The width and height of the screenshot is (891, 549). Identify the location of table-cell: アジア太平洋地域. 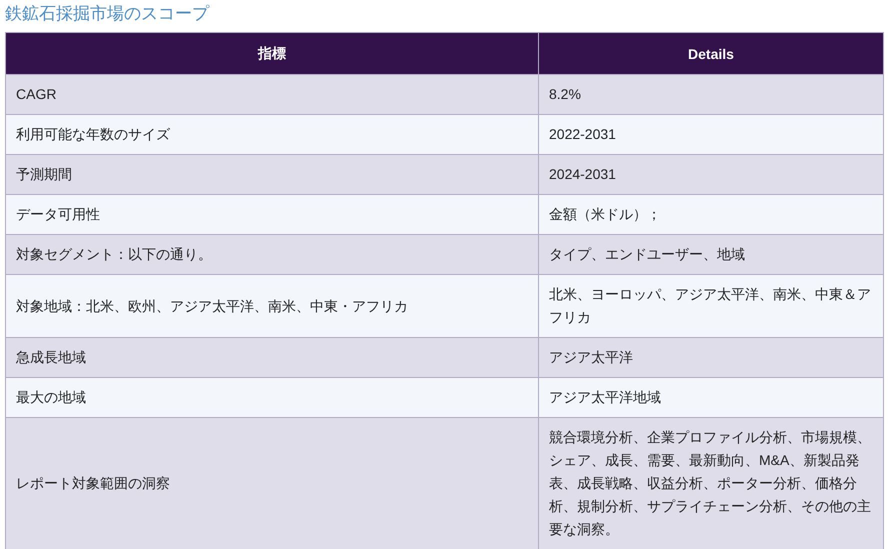
(711, 398).